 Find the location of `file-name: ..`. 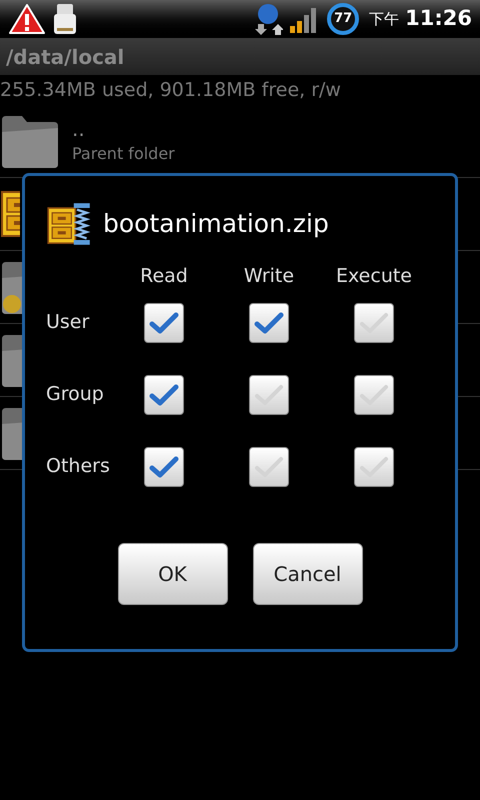

file-name: .. is located at coordinates (79, 129).